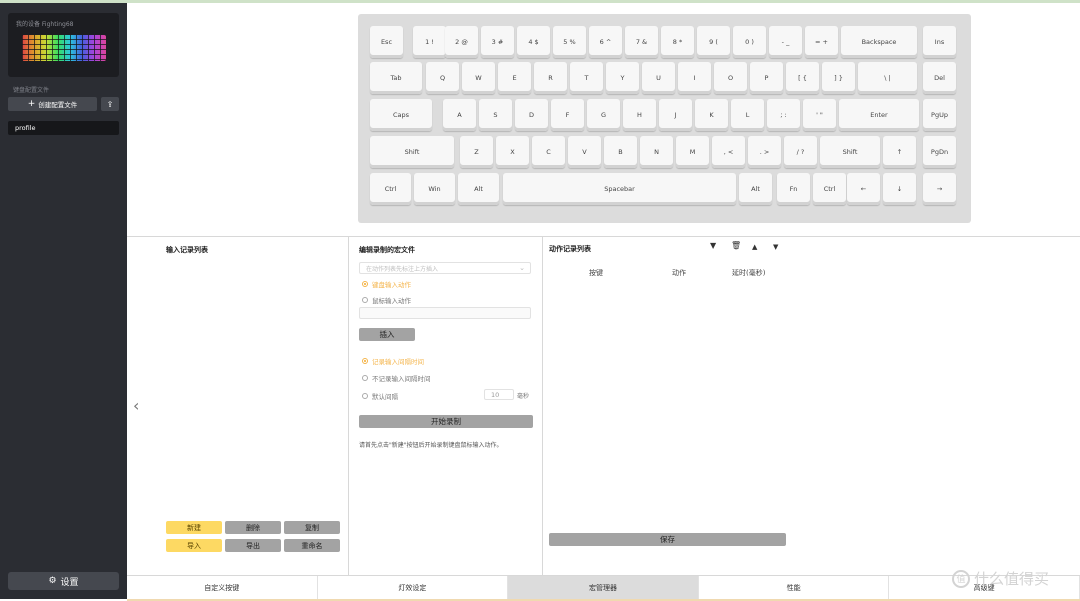 Image resolution: width=1080 pixels, height=601 pixels. Describe the element at coordinates (794, 587) in the screenshot. I see `tab-performance: 性能` at that location.